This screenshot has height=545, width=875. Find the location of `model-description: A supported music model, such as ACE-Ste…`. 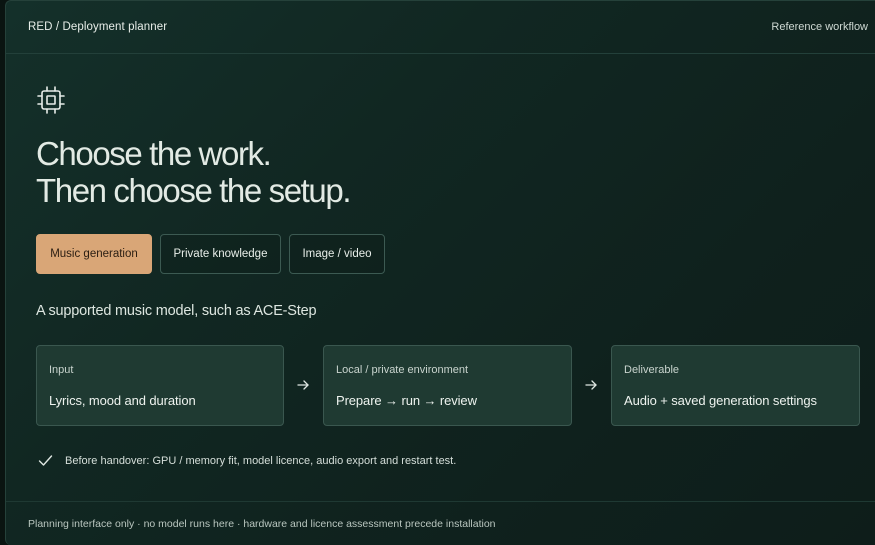

model-description: A supported music model, such as ACE-Ste… is located at coordinates (176, 311).